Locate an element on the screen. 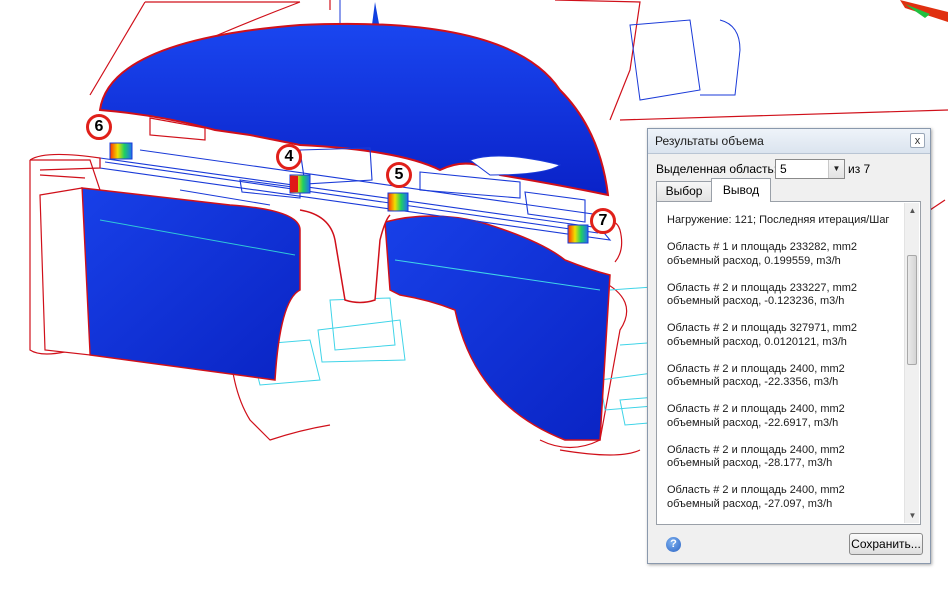  close-button: x is located at coordinates (917, 140).